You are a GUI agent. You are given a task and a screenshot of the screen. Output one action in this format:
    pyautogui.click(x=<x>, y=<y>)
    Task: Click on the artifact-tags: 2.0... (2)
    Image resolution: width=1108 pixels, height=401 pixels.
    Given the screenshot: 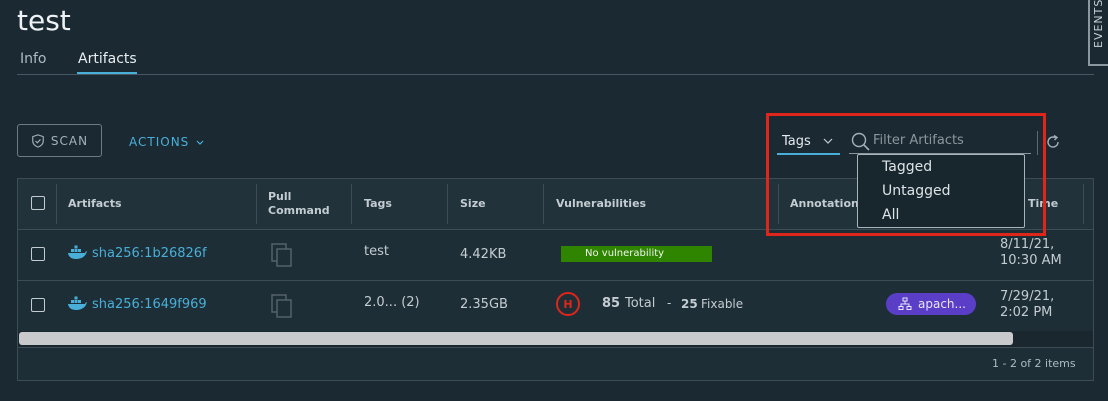 What is the action you would take?
    pyautogui.click(x=392, y=302)
    